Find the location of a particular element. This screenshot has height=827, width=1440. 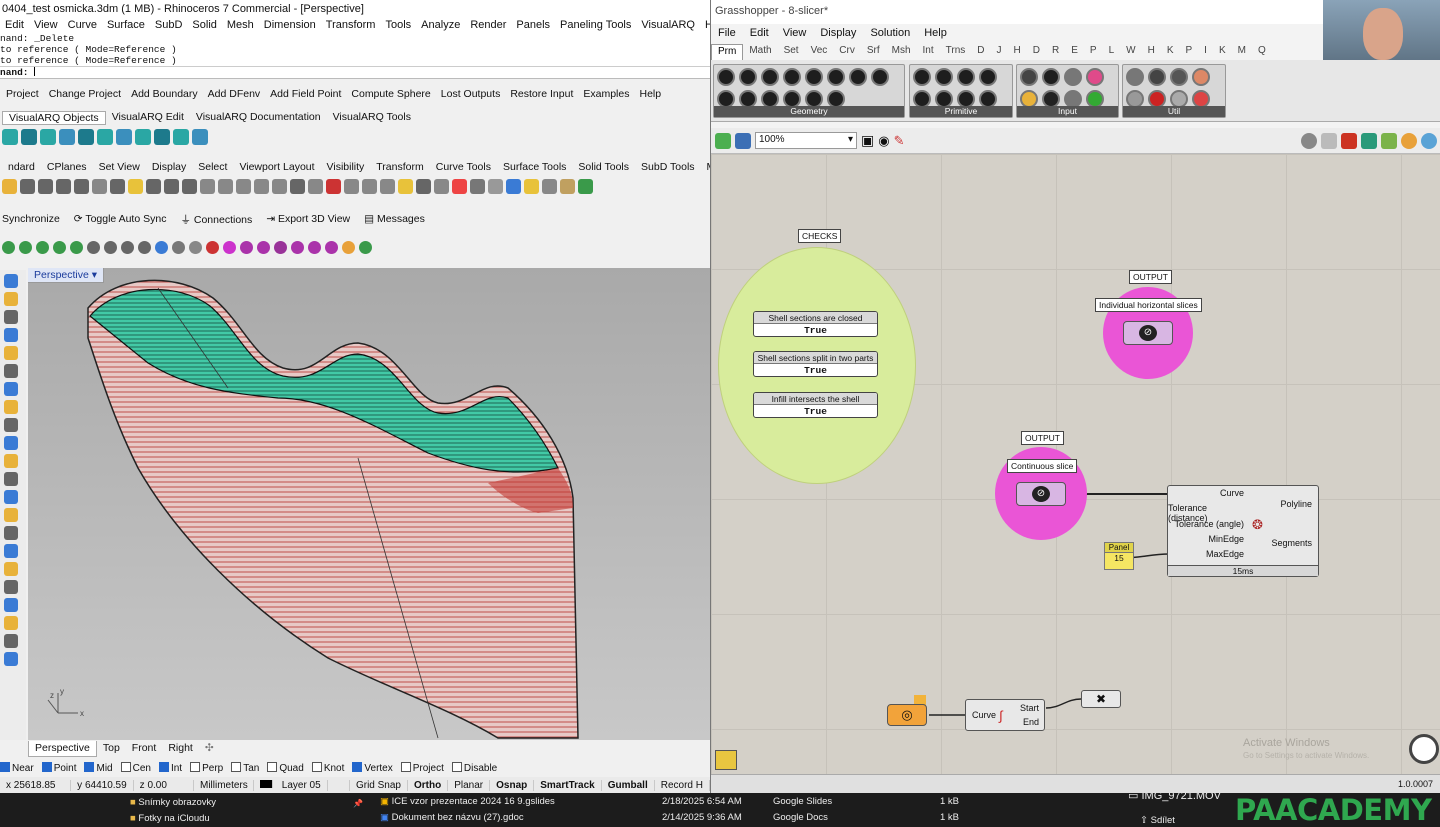

export-3d-view-button: ⇥ Export 3D View is located at coordinates (308, 219).